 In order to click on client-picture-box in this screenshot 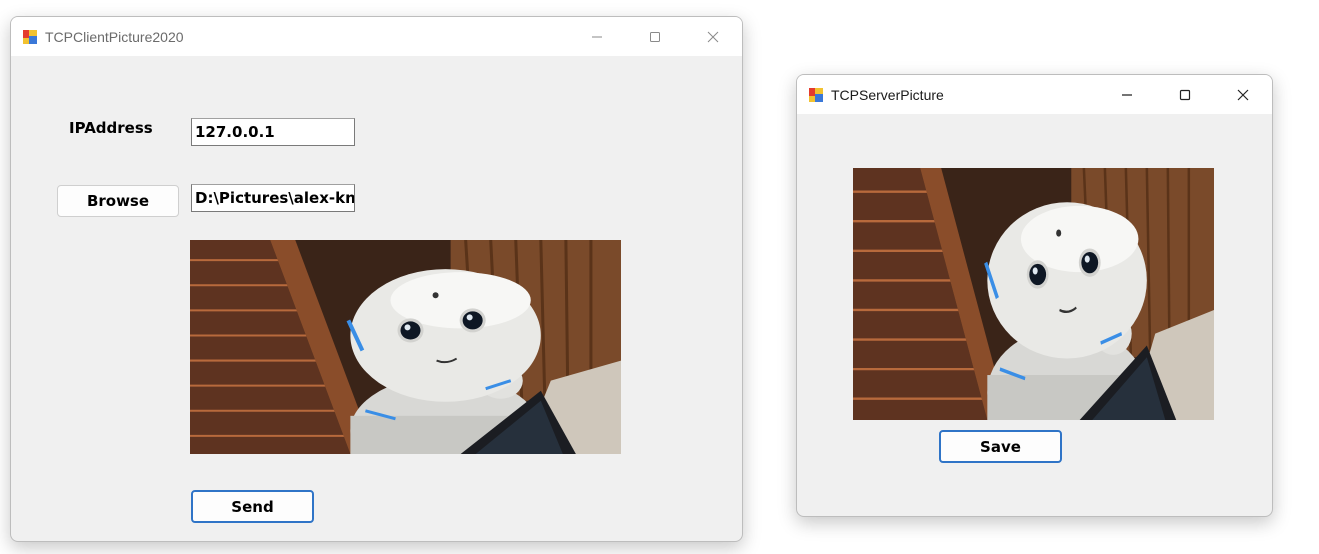, I will do `click(405, 347)`.